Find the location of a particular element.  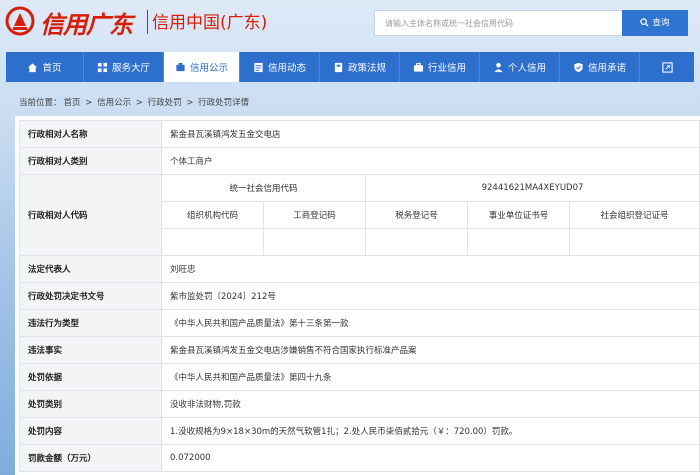

nav-item-credit-commitment: 信用承诺 is located at coordinates (600, 67).